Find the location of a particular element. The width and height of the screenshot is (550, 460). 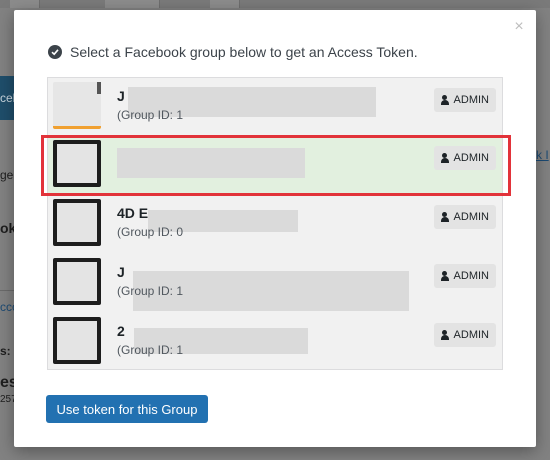

group-row: 2 (Group ID: 1 ADMIN is located at coordinates (275, 341).